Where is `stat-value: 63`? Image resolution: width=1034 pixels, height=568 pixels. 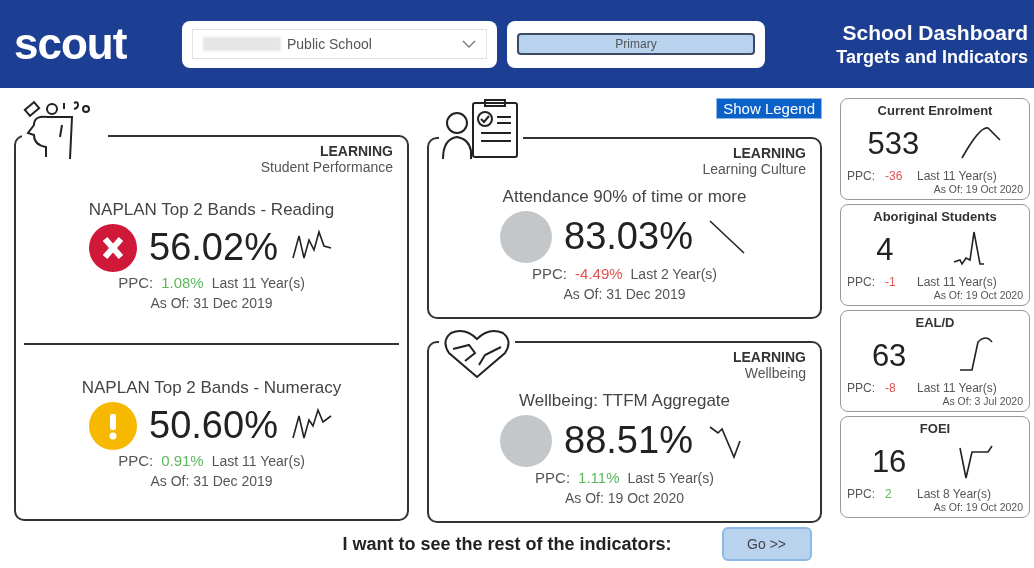 stat-value: 63 is located at coordinates (889, 355).